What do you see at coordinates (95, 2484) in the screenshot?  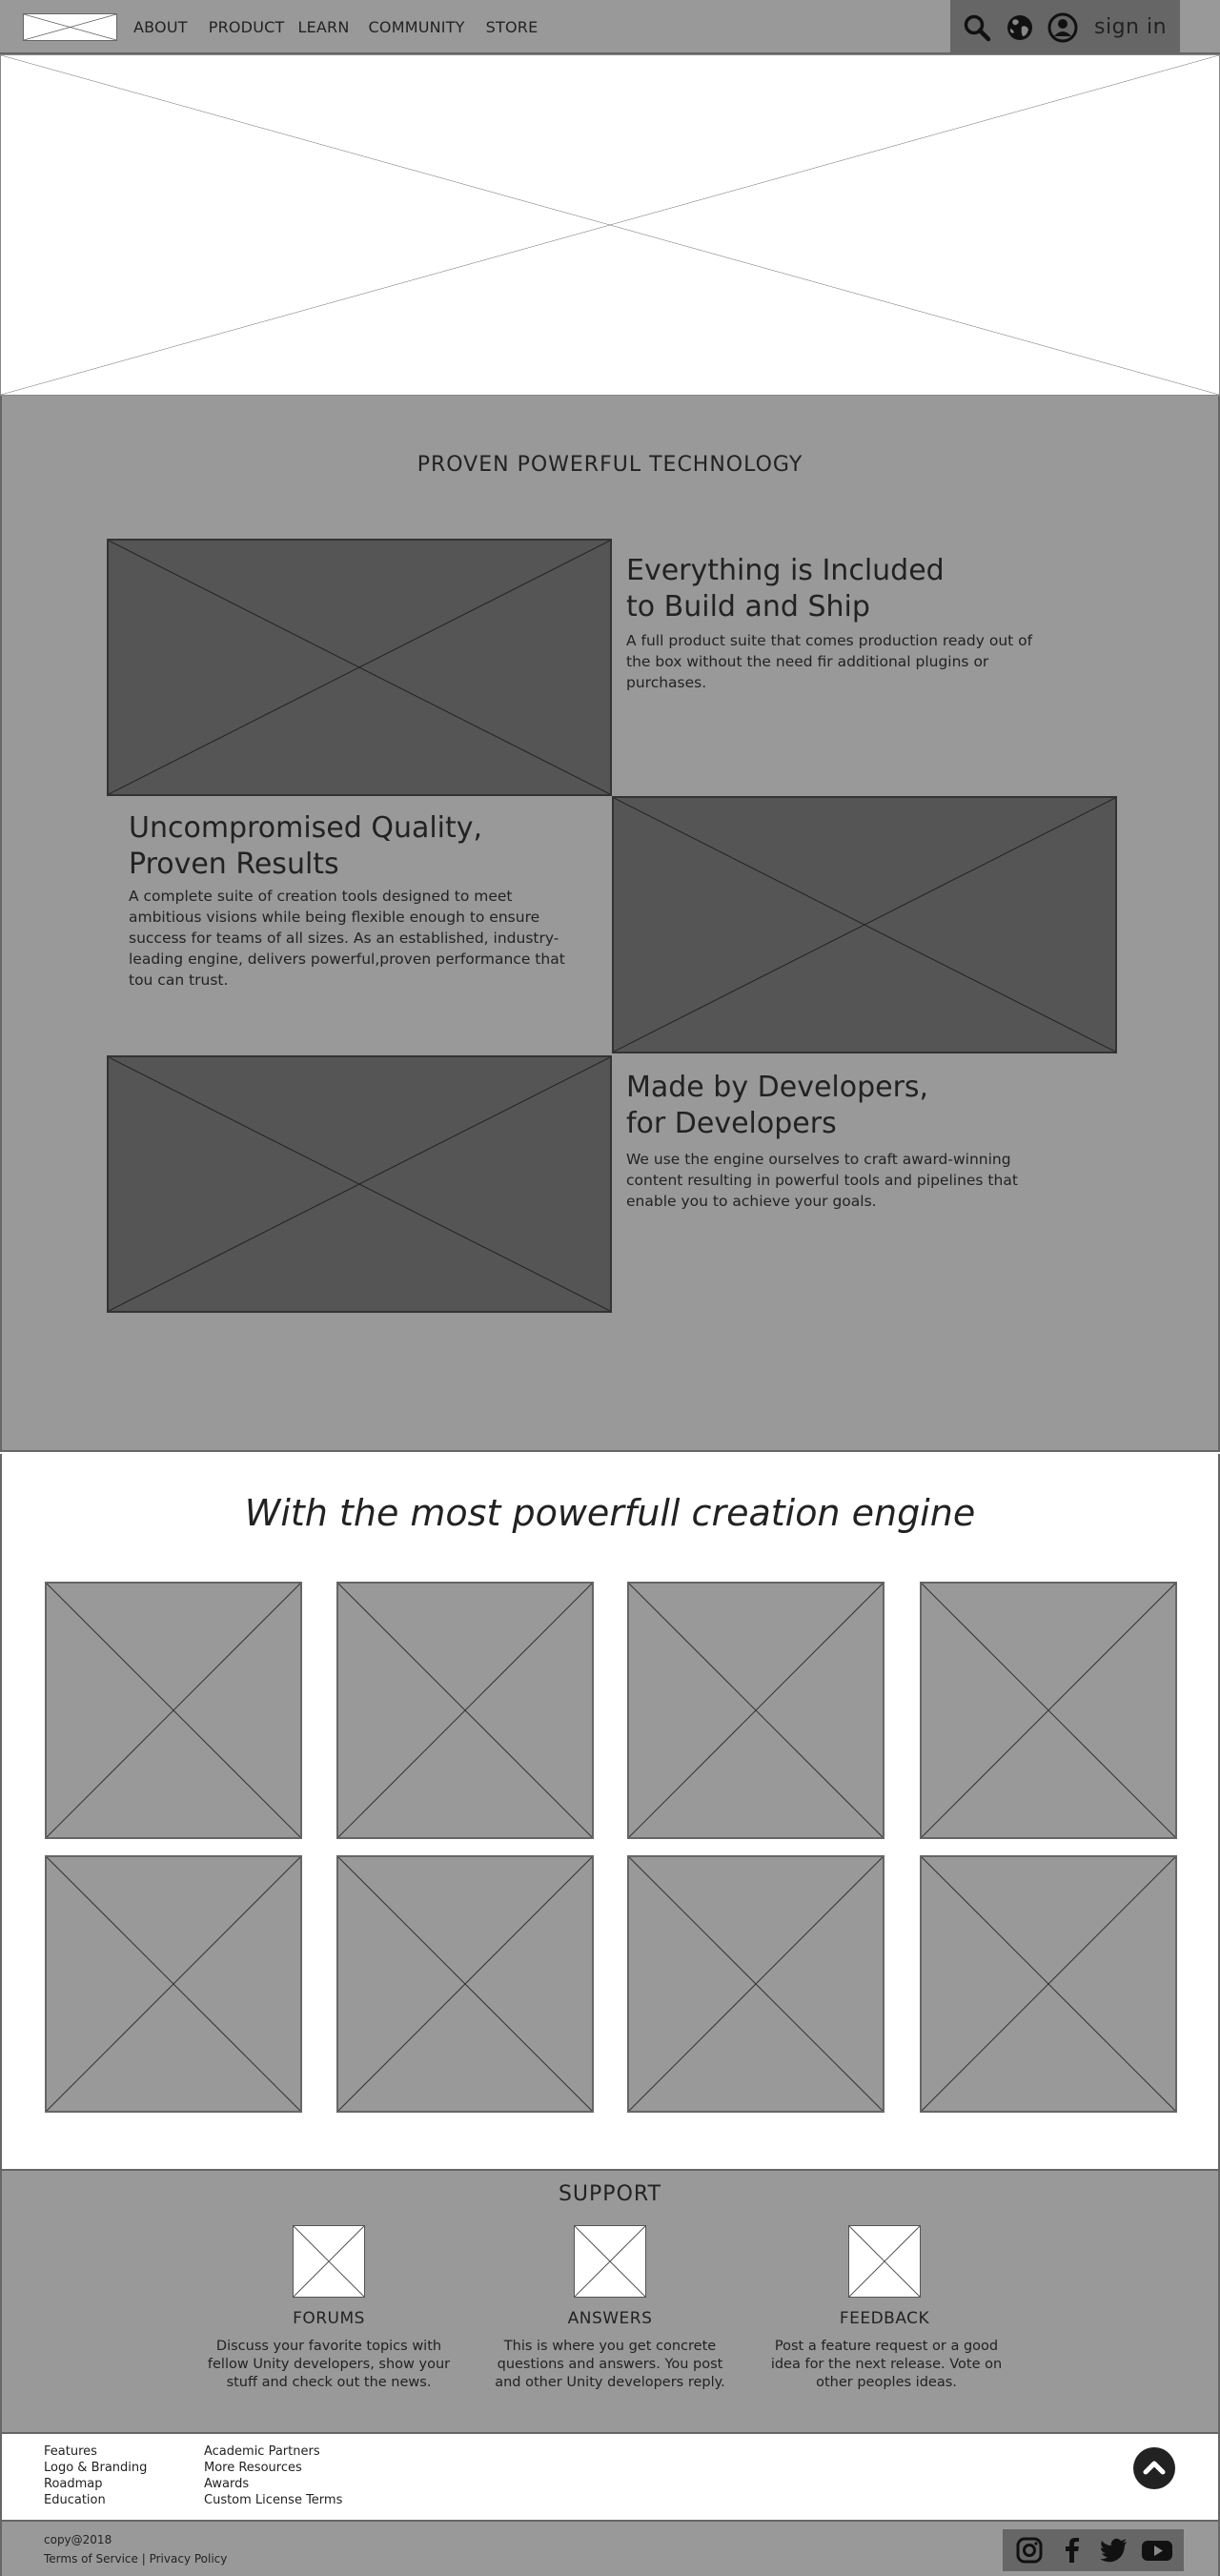 I see `footer-link-roadmap: Roadmap` at bounding box center [95, 2484].